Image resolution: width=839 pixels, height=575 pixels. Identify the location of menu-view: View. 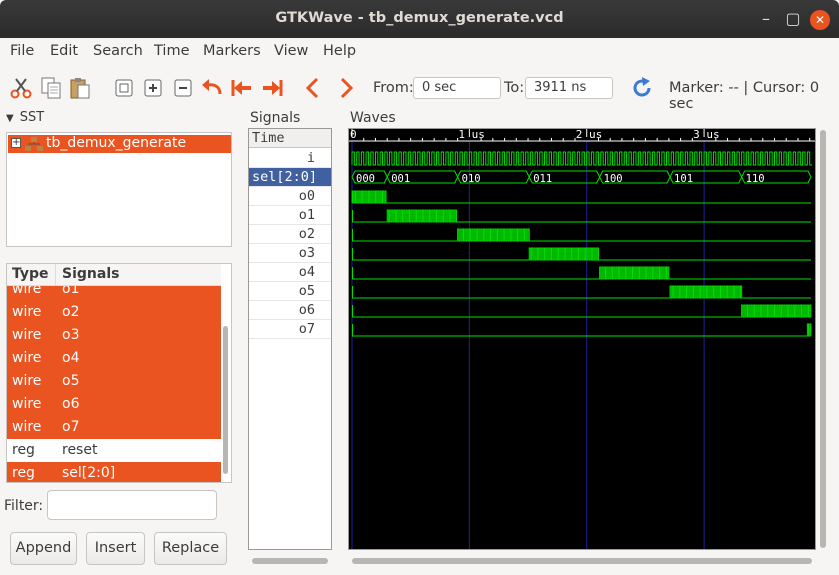
(291, 51).